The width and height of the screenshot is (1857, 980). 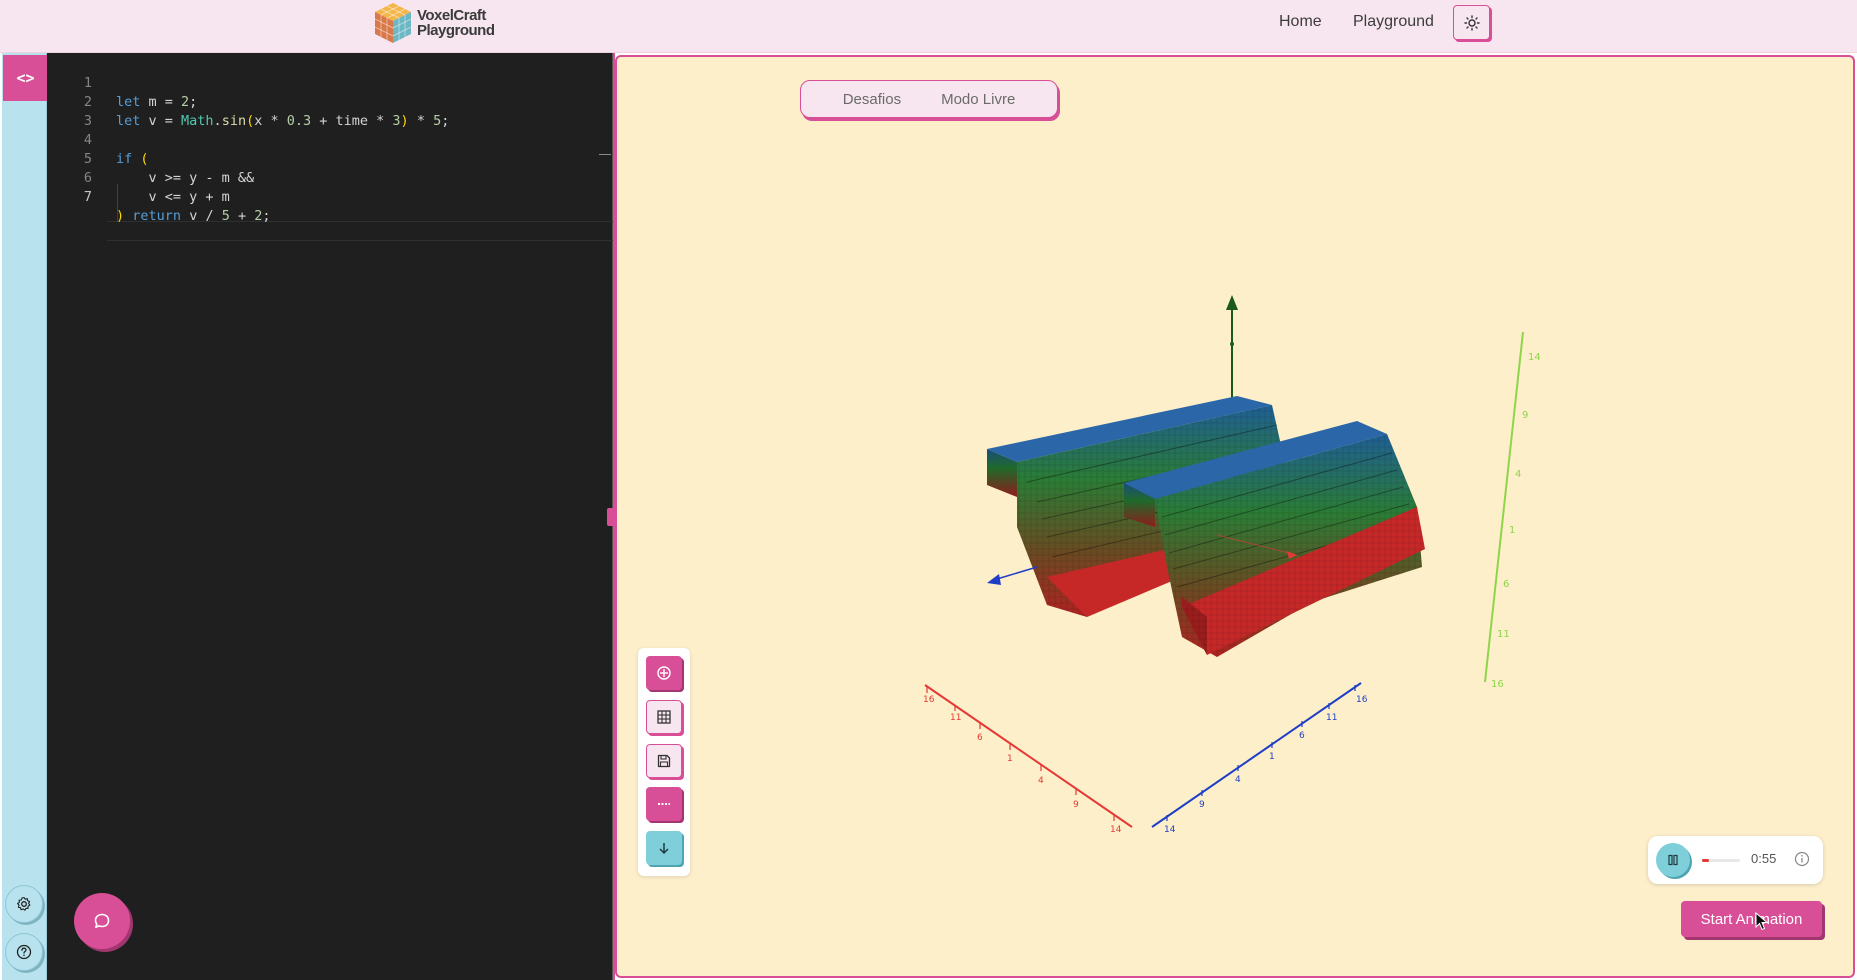 I want to click on z-tick-label: 1, so click(x=1272, y=757).